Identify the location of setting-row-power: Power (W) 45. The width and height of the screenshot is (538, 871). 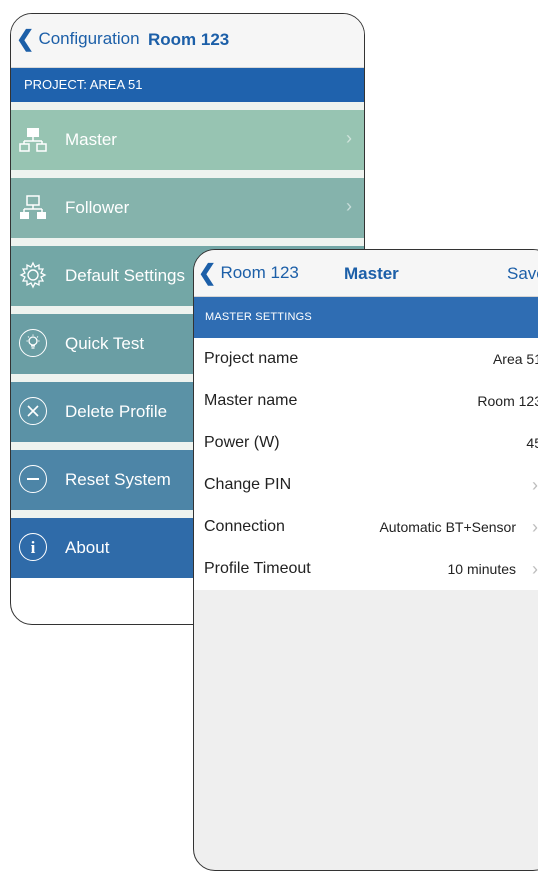
(366, 443).